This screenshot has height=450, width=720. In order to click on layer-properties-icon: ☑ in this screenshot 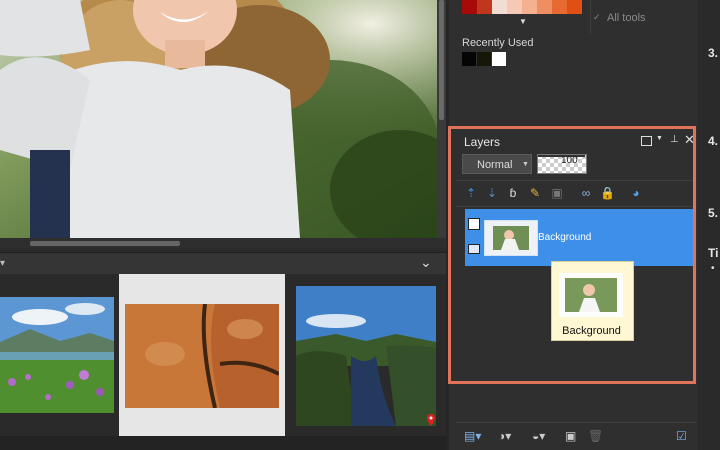, I will do `click(681, 436)`.